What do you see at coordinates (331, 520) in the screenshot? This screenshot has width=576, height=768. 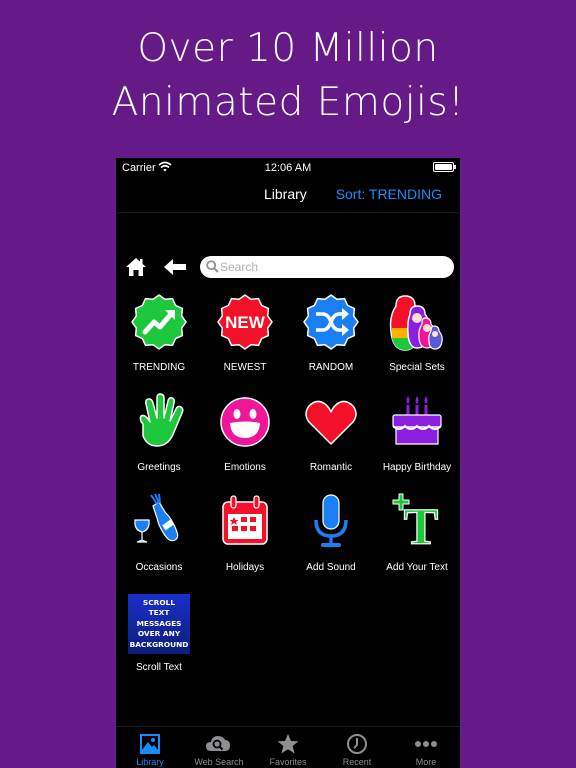 I see `microphone-icon` at bounding box center [331, 520].